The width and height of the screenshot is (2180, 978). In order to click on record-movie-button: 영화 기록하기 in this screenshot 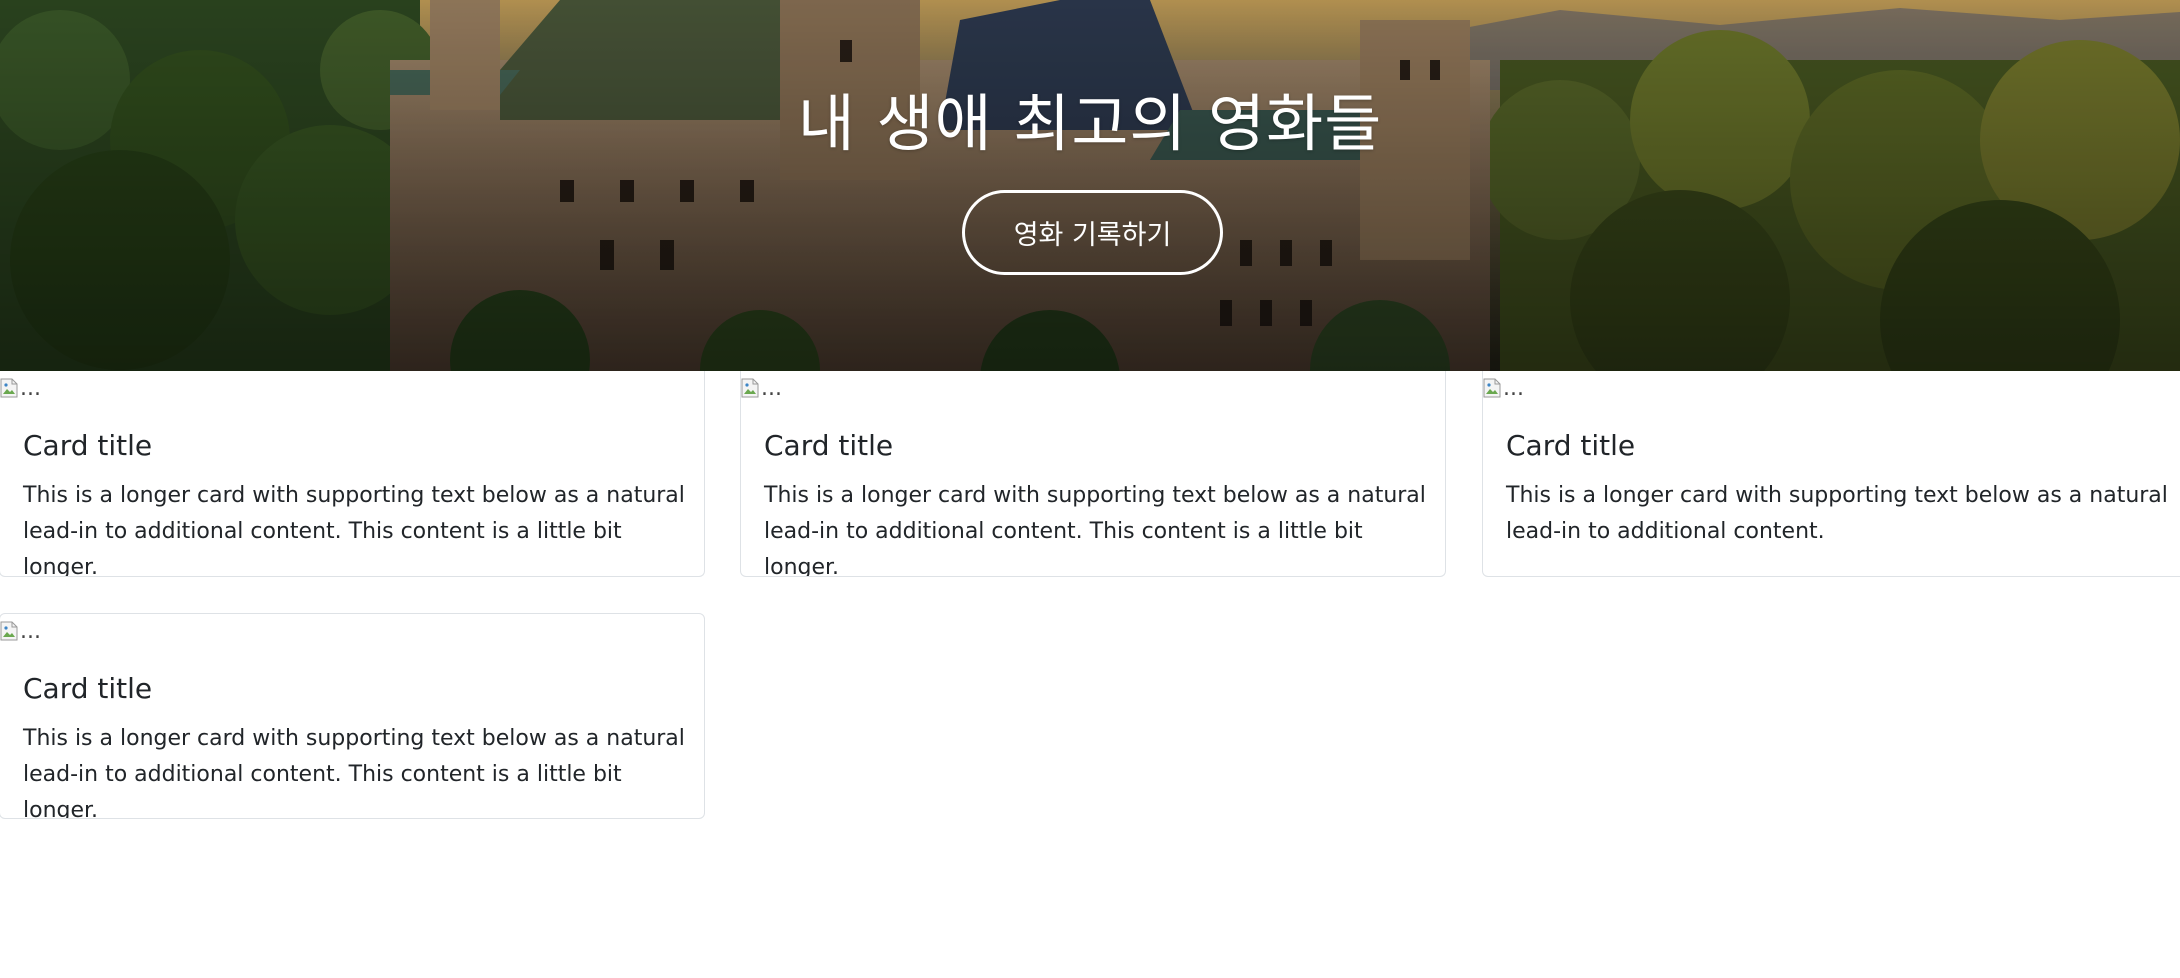, I will do `click(1092, 232)`.